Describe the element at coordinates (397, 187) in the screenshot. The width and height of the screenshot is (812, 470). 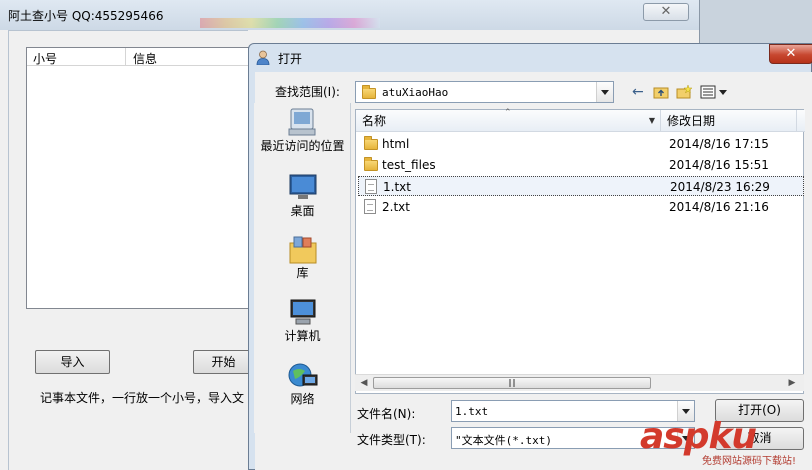
I see `file-name: 1.txt` at that location.